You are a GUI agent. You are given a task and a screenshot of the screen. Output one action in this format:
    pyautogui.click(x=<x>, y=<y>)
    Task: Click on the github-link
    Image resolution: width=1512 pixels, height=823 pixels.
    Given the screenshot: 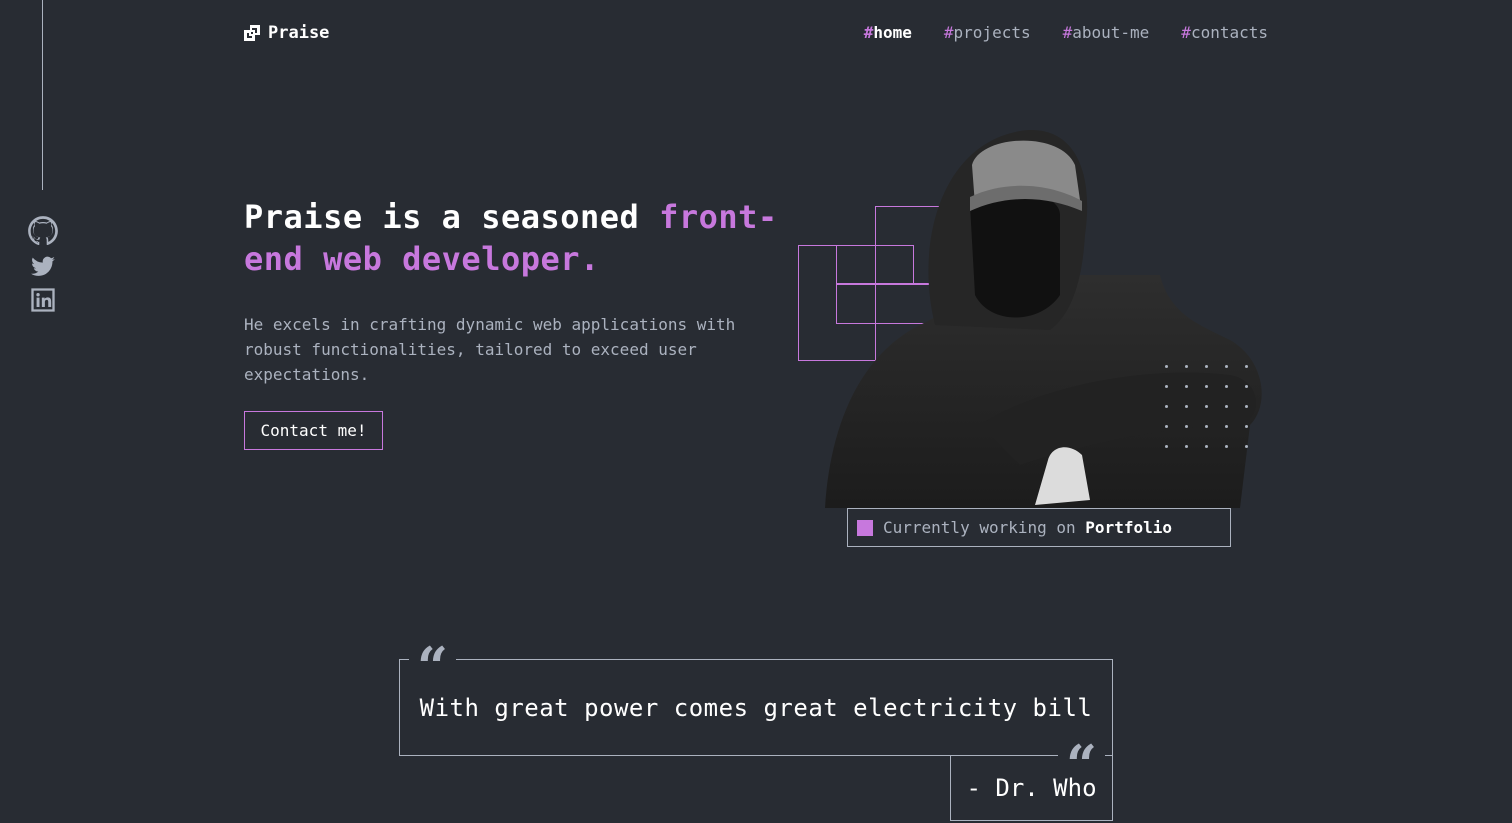 What is the action you would take?
    pyautogui.click(x=43, y=231)
    